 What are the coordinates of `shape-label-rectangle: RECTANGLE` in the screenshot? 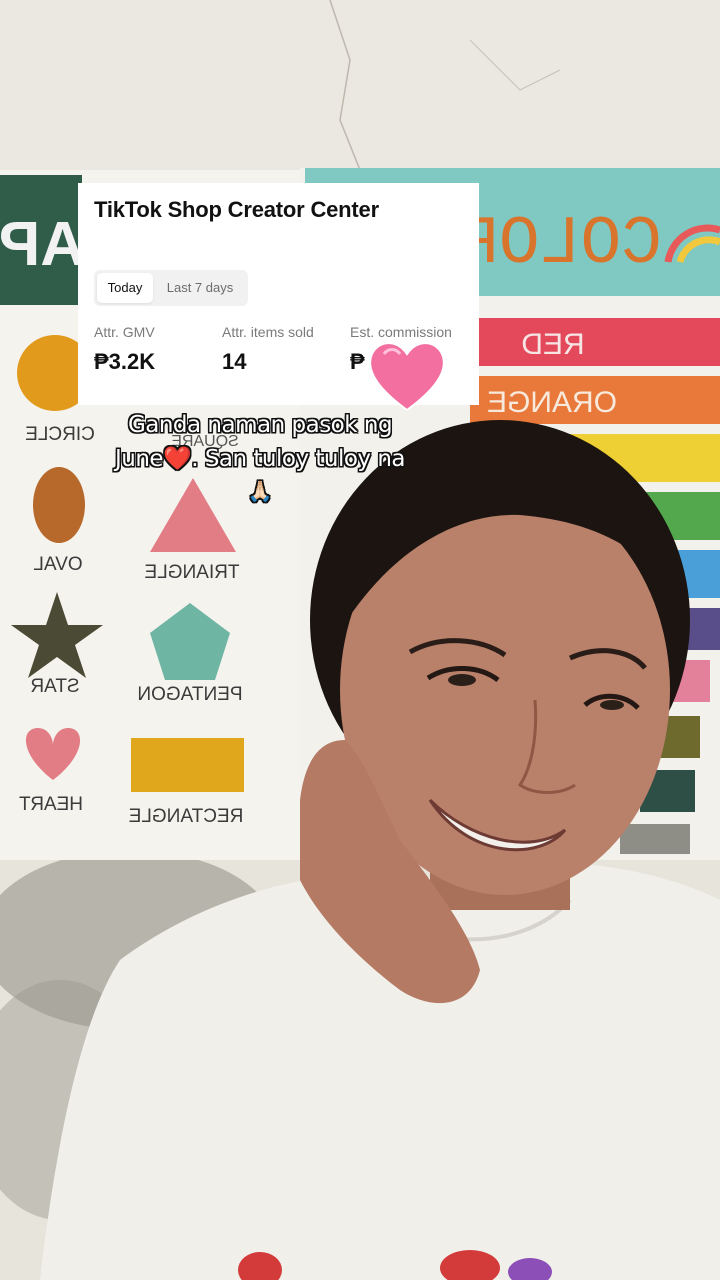 It's located at (186, 816).